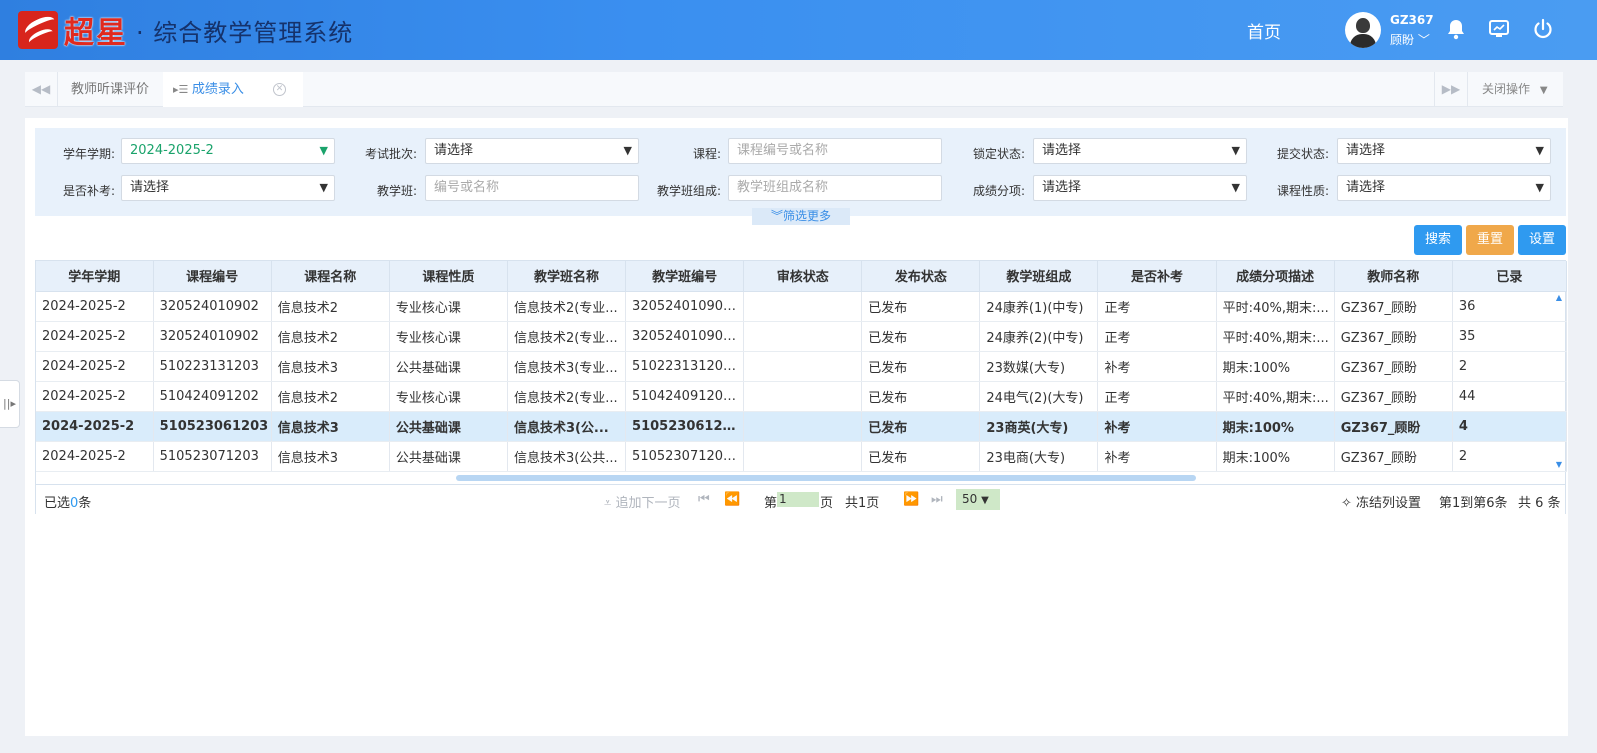  Describe the element at coordinates (172, 150) in the screenshot. I see `term-value: 2024-2025-2` at that location.